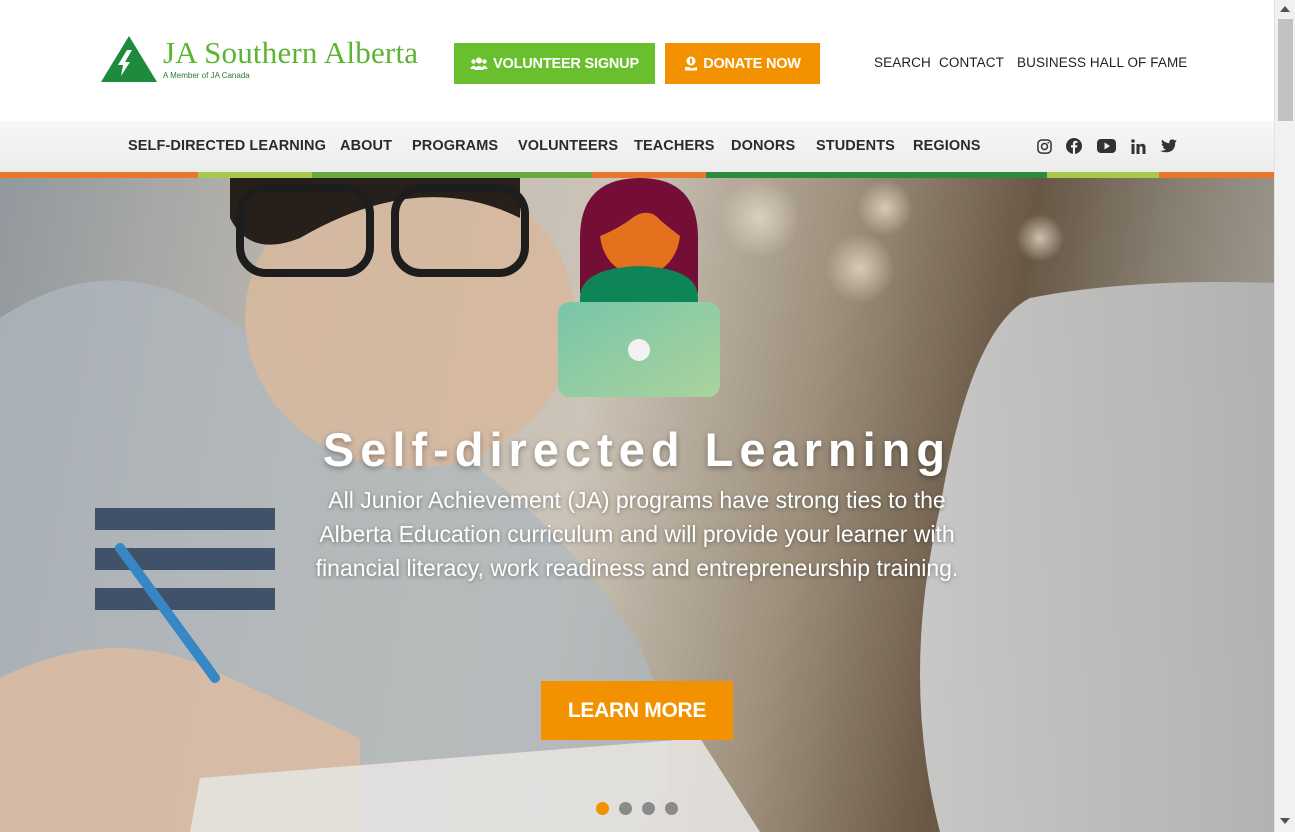 This screenshot has width=1295, height=832. I want to click on nav-students: STUDENTS, so click(855, 146).